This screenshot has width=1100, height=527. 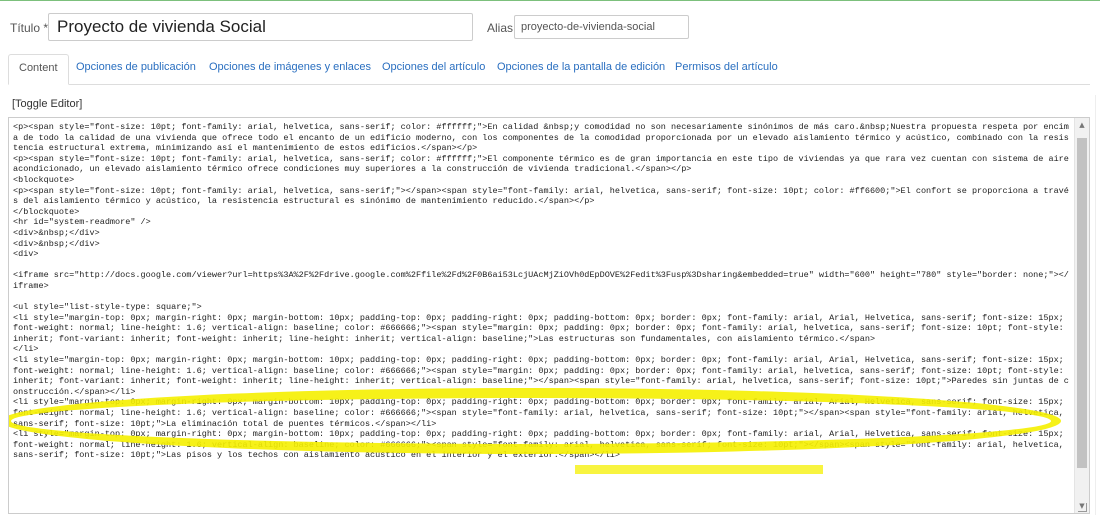 What do you see at coordinates (290, 69) in the screenshot?
I see `tab-opciones-imagenes-enlaces: Opciones de imágenes y enlaces` at bounding box center [290, 69].